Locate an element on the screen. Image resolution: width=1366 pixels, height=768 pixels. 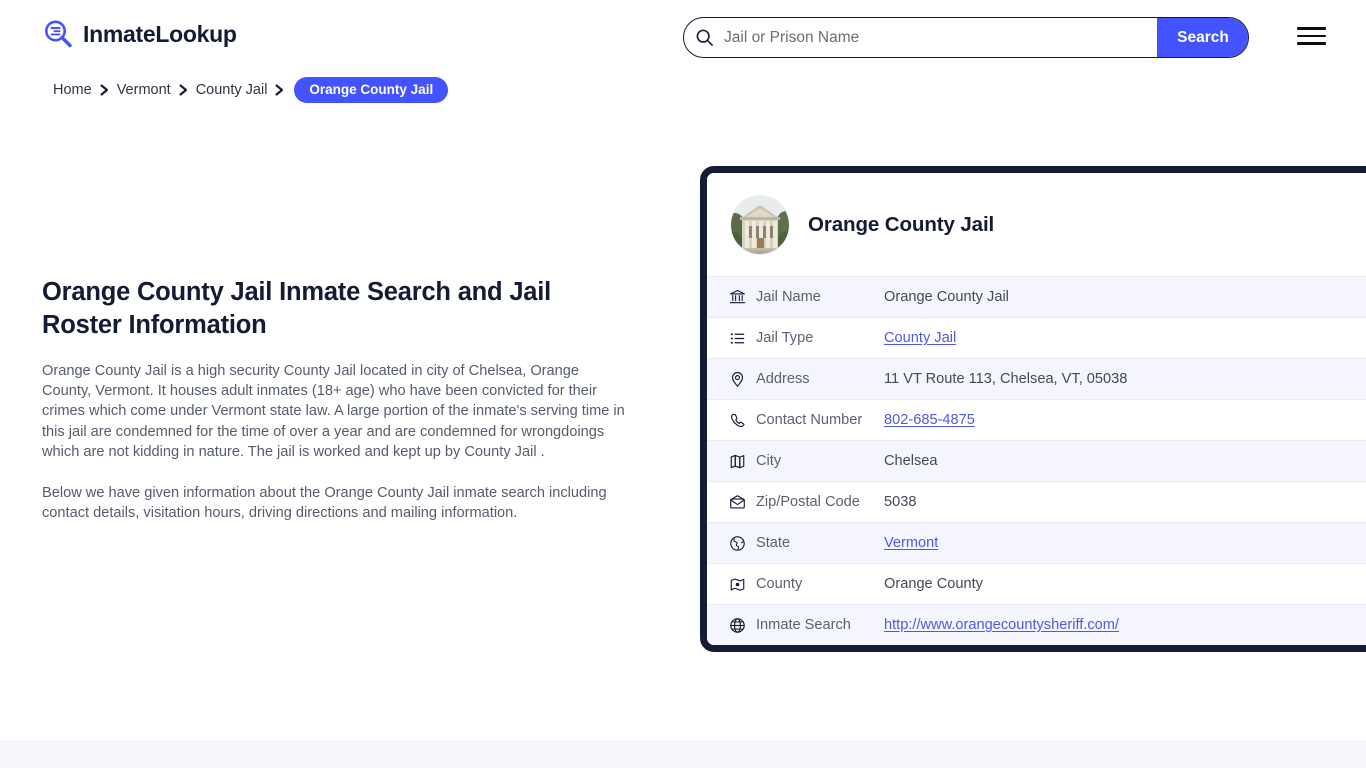
footer-band is located at coordinates (683, 754).